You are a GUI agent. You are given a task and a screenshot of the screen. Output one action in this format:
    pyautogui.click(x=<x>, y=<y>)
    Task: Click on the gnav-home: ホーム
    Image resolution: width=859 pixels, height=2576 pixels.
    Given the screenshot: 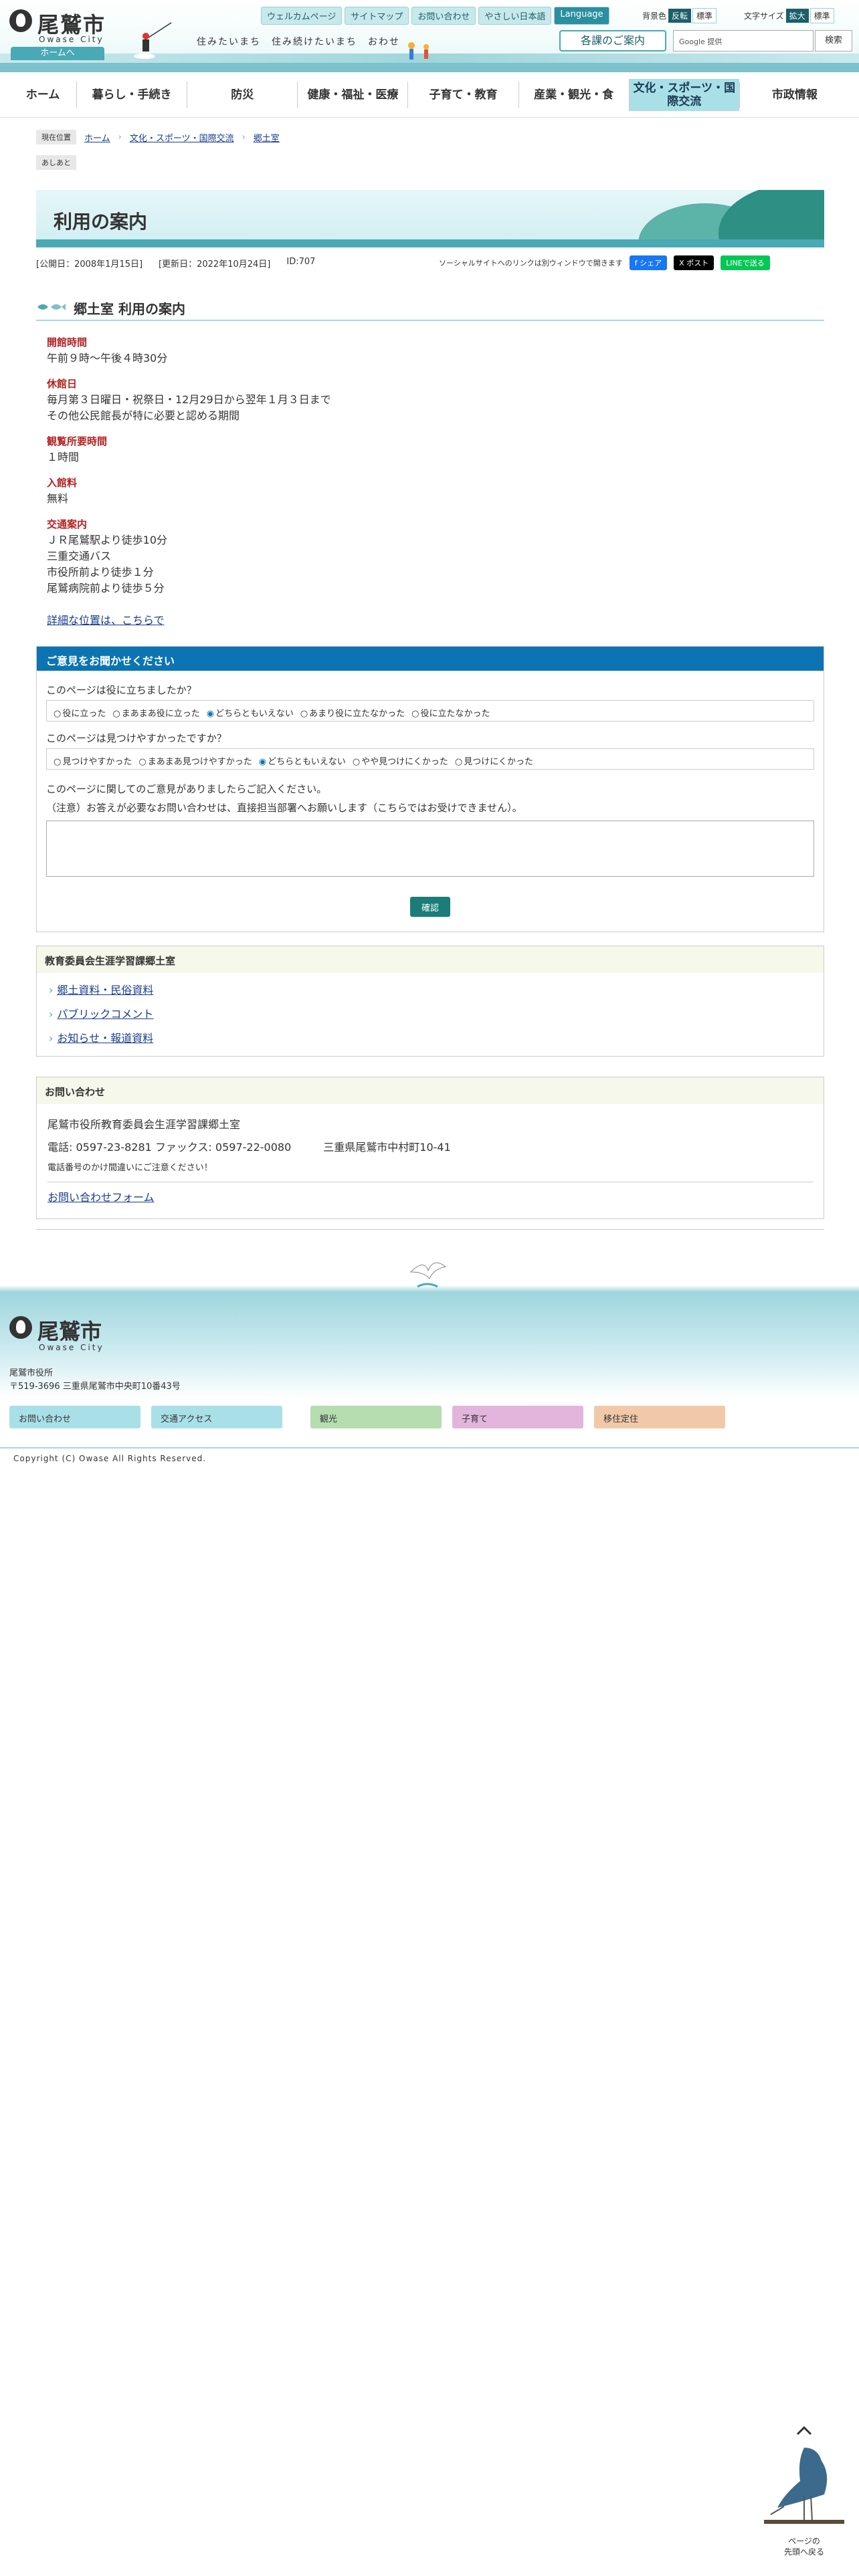 What is the action you would take?
    pyautogui.click(x=42, y=95)
    